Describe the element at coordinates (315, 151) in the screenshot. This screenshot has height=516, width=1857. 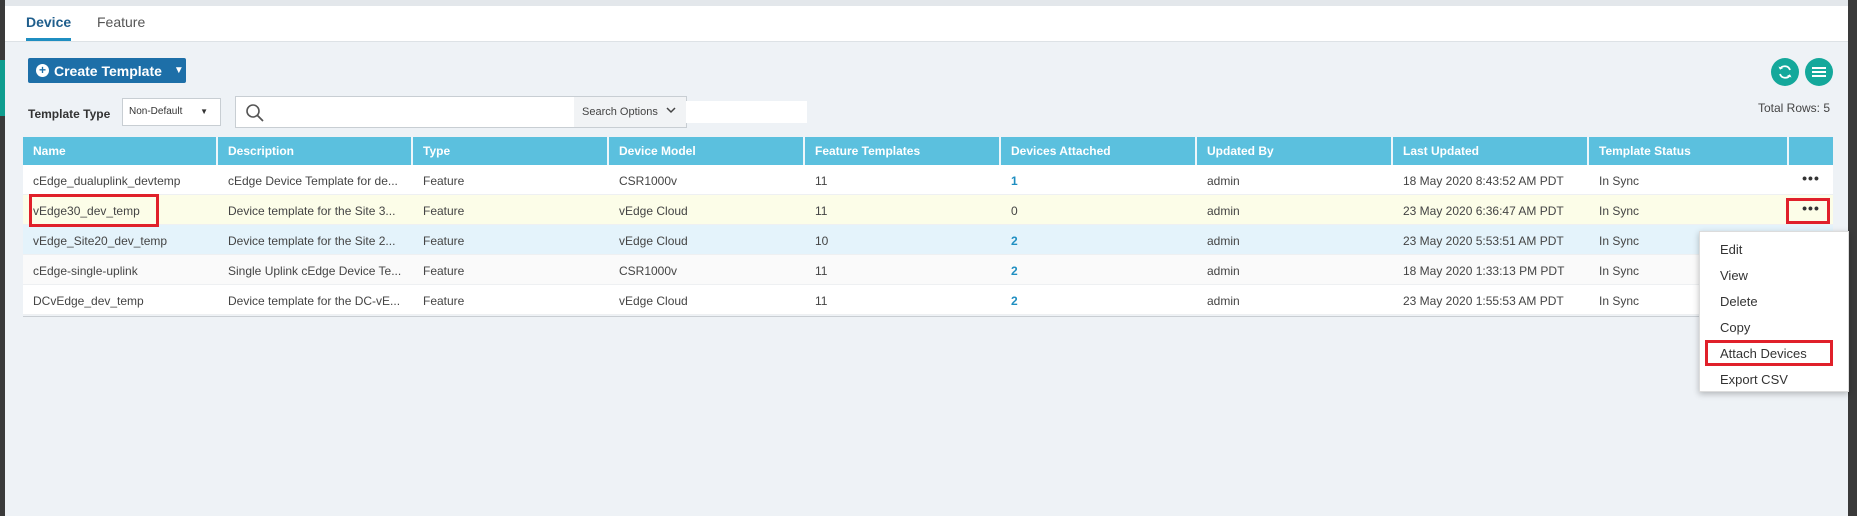
I see `column-header-description: Description` at that location.